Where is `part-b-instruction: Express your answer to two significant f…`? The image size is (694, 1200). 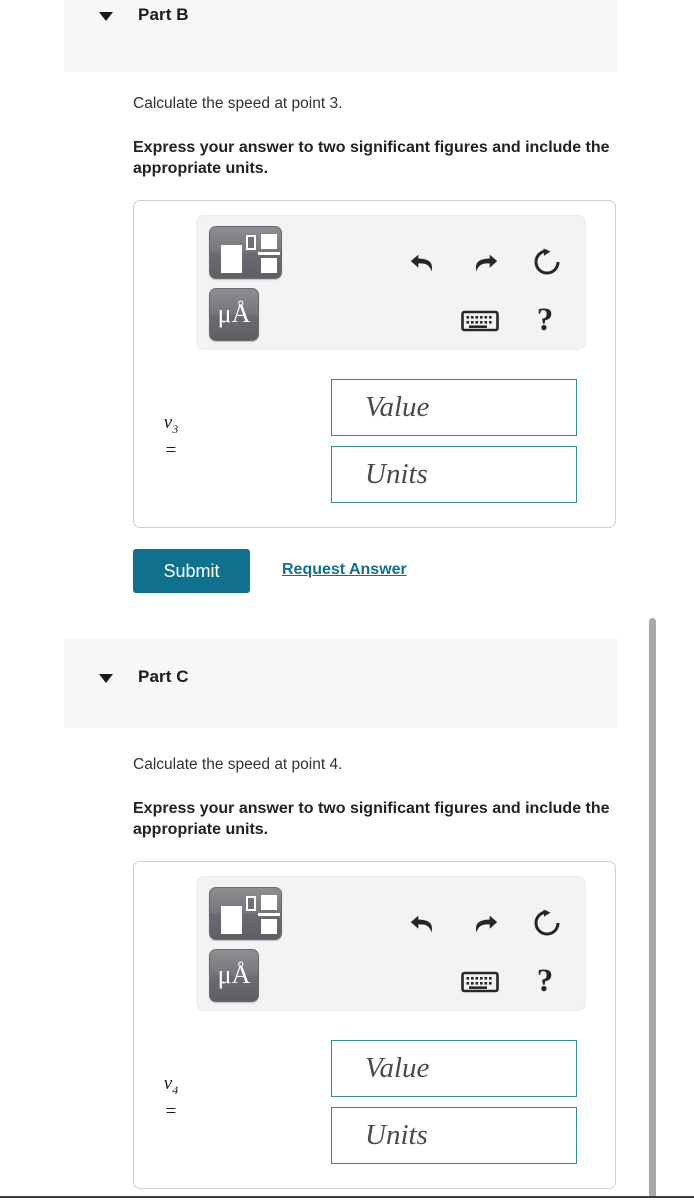 part-b-instruction: Express your answer to two significant f… is located at coordinates (371, 158).